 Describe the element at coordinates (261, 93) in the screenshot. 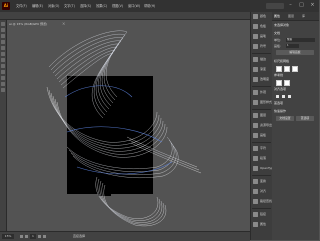

I see `panel-appearance: 外观` at that location.